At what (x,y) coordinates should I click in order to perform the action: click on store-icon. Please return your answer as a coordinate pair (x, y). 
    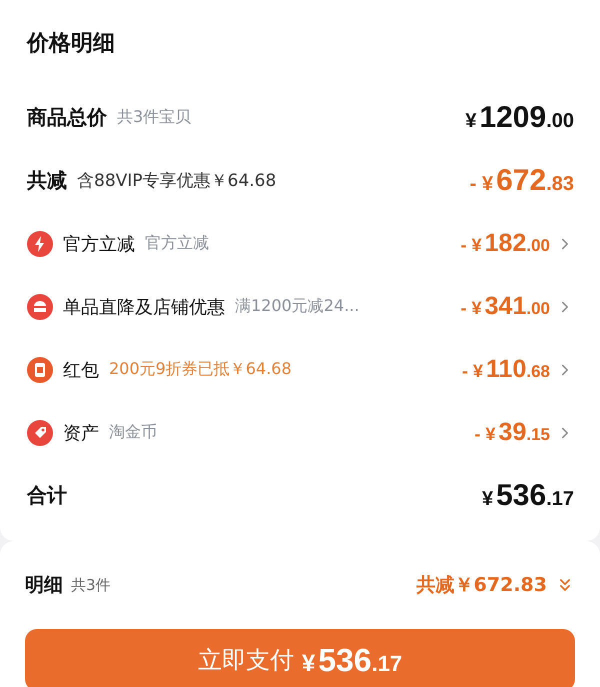
    Looking at the image, I should click on (40, 307).